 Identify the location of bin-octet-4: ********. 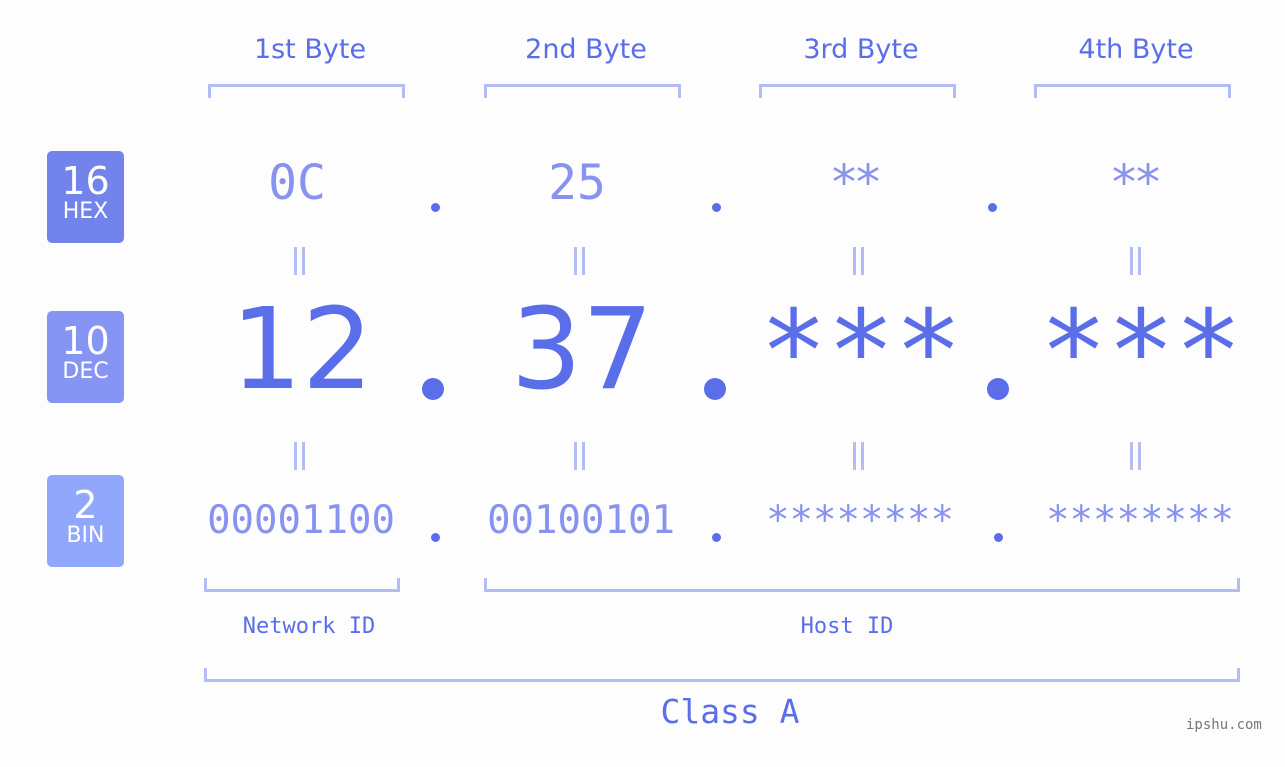
(1140, 520).